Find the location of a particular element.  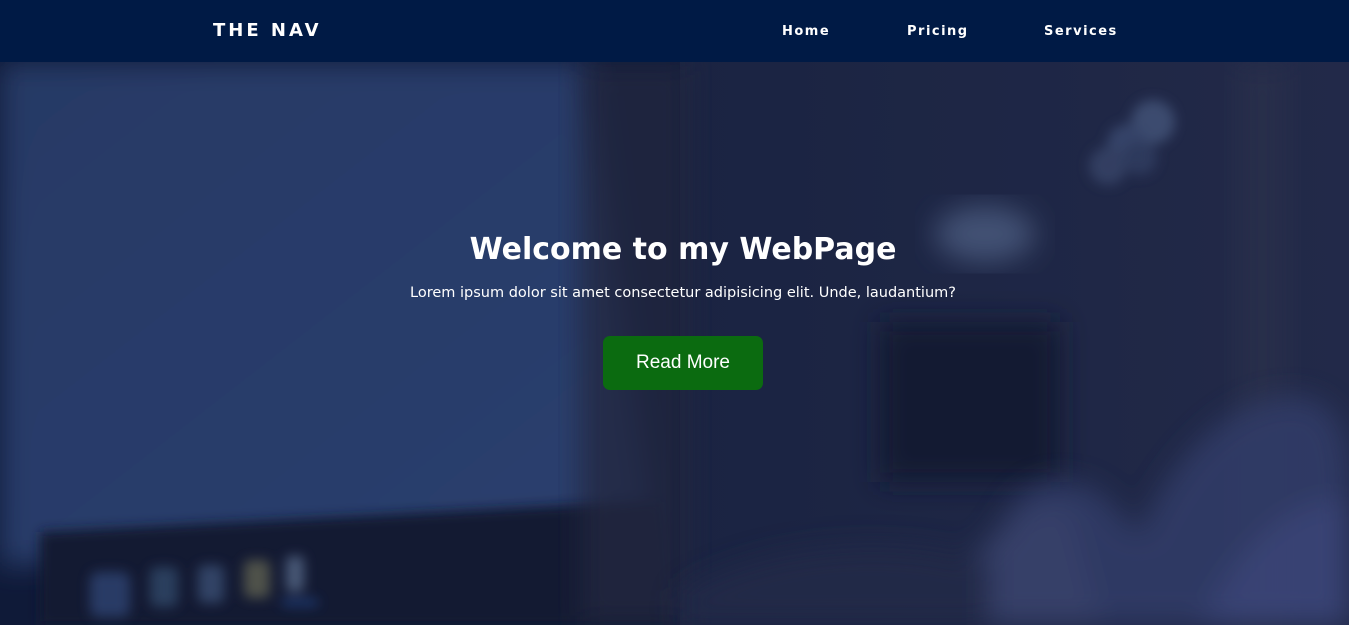

nav-link-services: Services is located at coordinates (1081, 32).